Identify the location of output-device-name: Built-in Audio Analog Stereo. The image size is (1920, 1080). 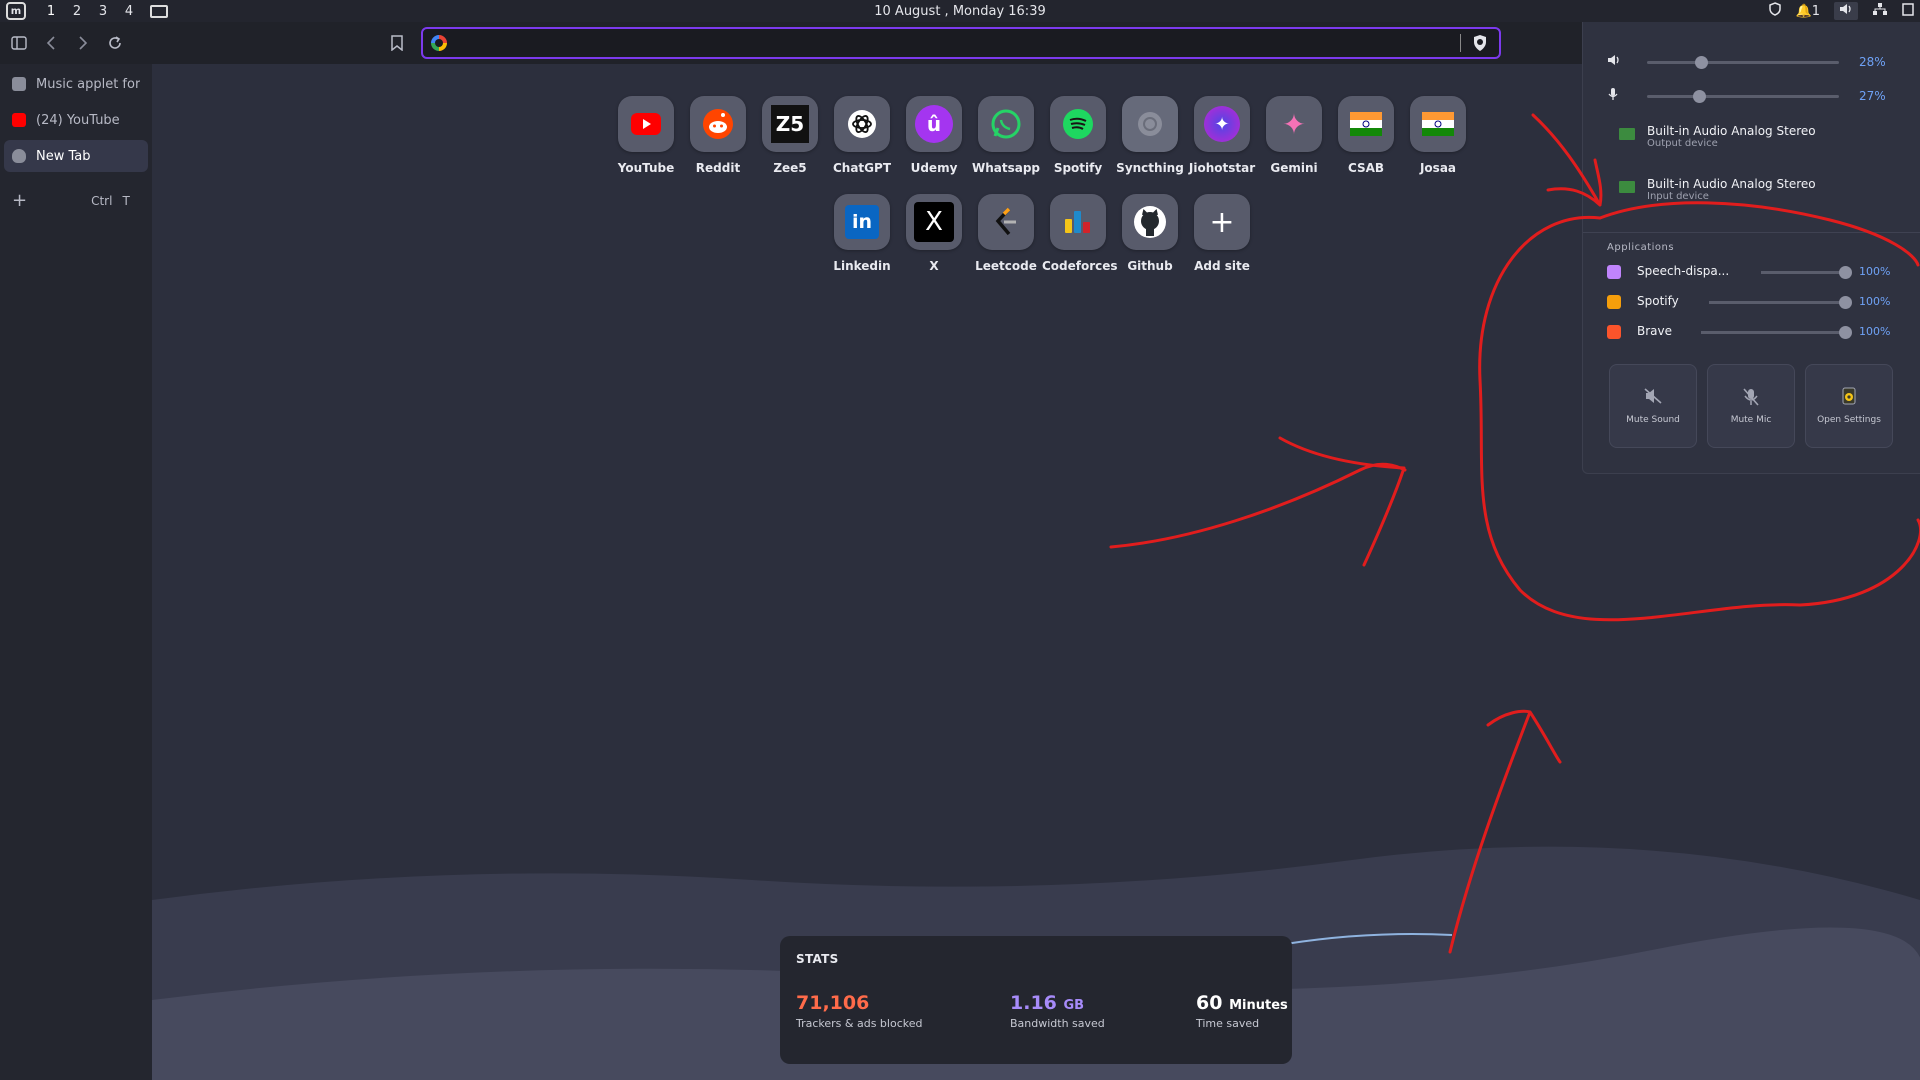
(1731, 131).